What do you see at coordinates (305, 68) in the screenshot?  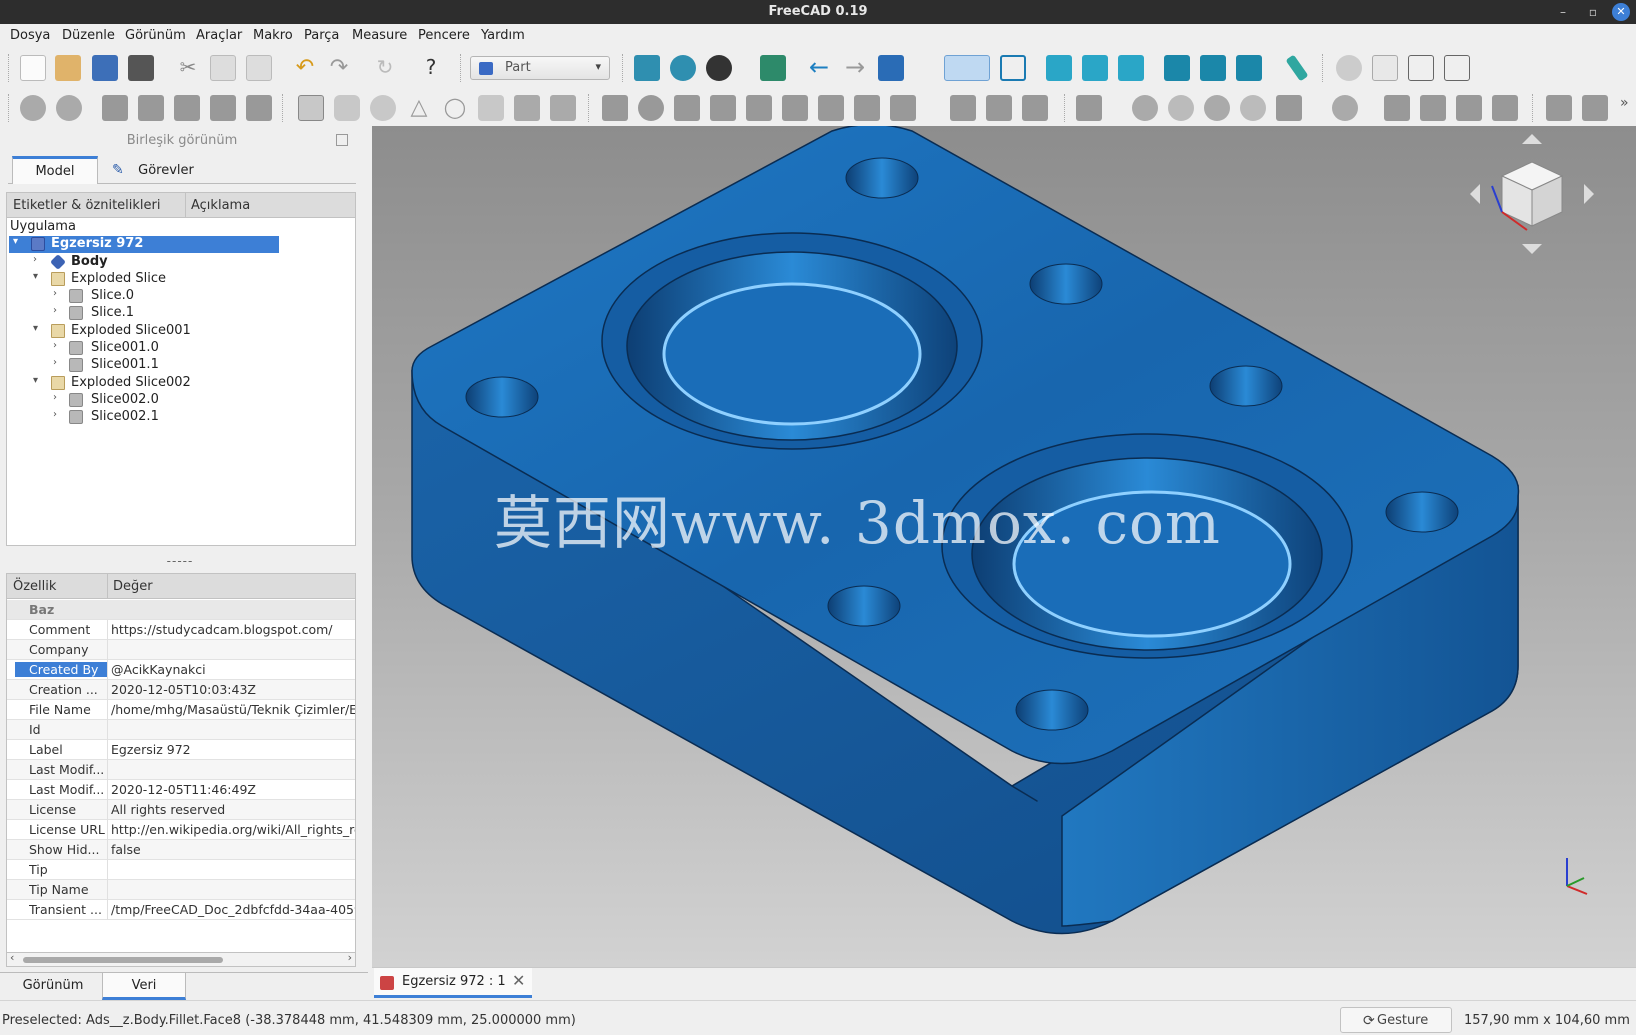 I see `undo-icon: ↶` at bounding box center [305, 68].